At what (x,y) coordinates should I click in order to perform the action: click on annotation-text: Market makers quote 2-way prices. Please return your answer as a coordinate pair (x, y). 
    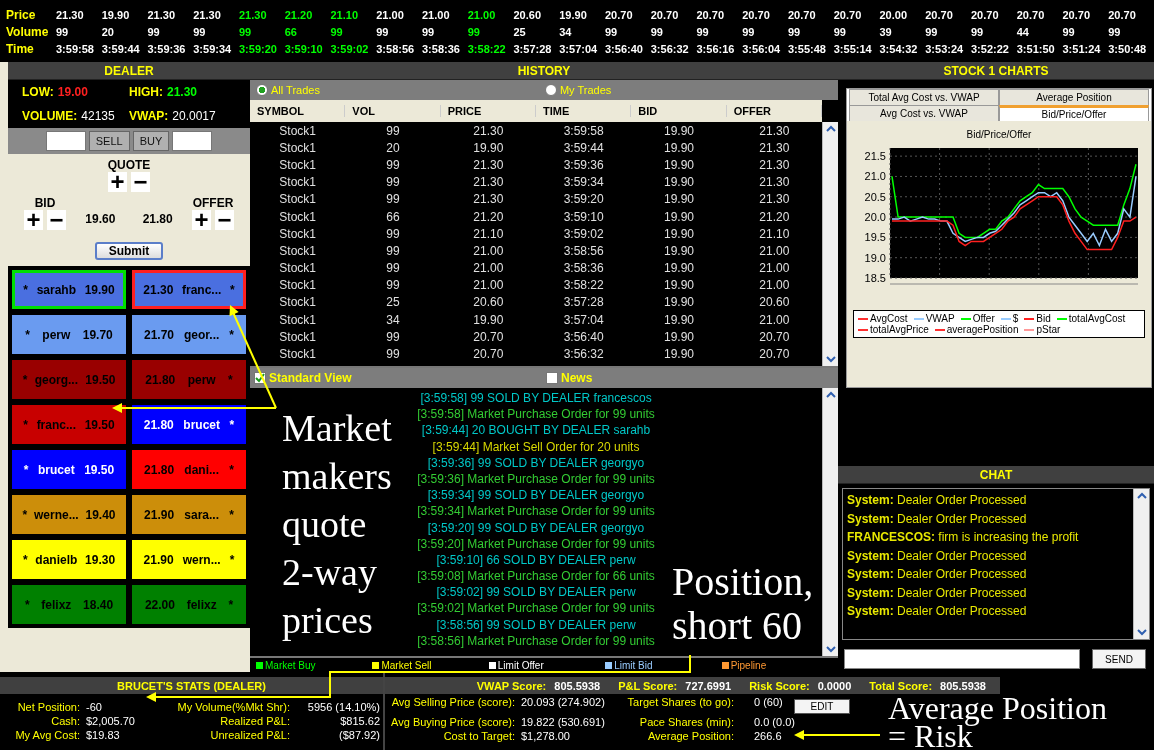
    Looking at the image, I should click on (337, 524).